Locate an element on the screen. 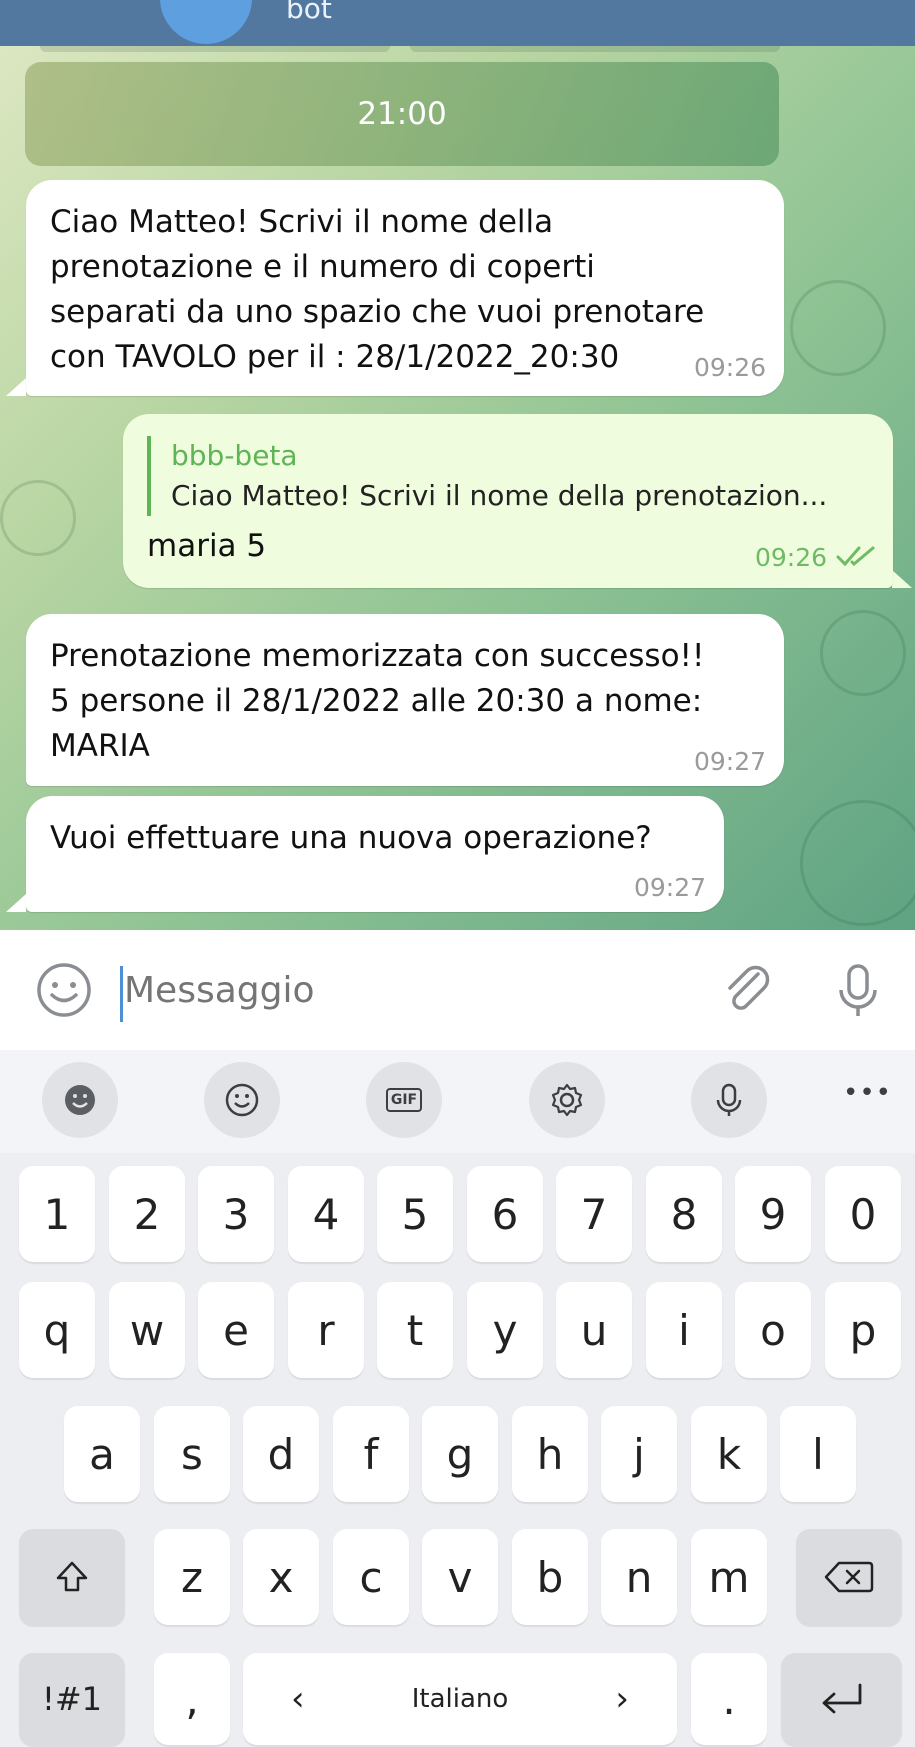 The height and width of the screenshot is (1747, 915). key-u: u is located at coordinates (594, 1330).